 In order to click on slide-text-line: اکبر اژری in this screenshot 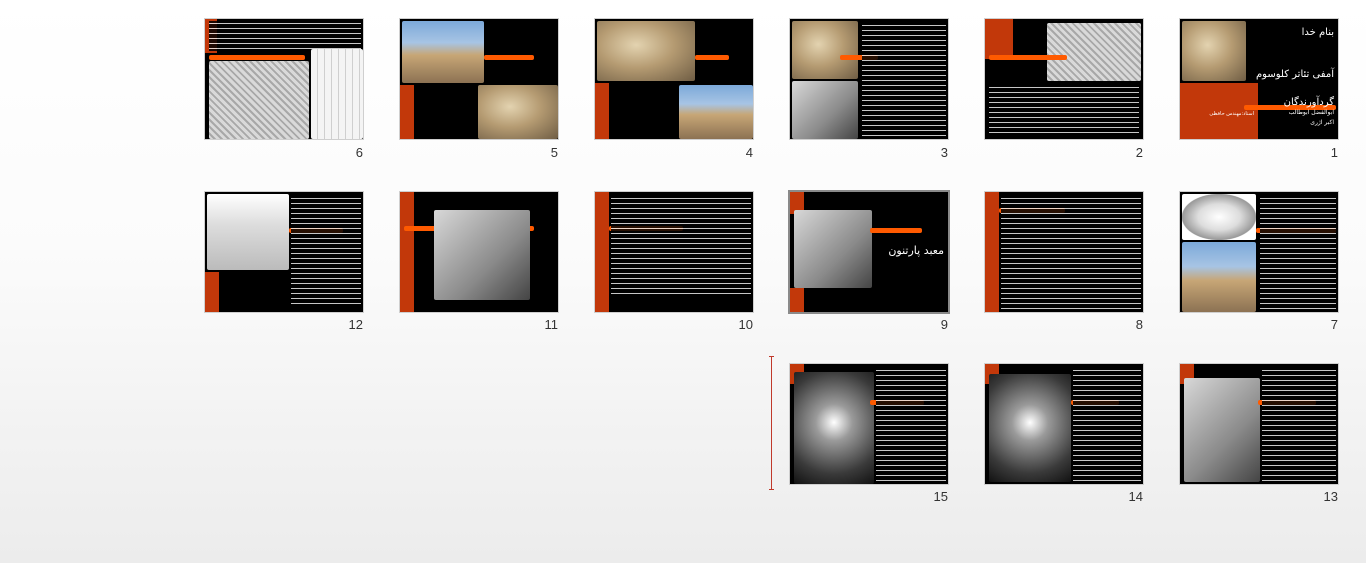, I will do `click(1322, 122)`.